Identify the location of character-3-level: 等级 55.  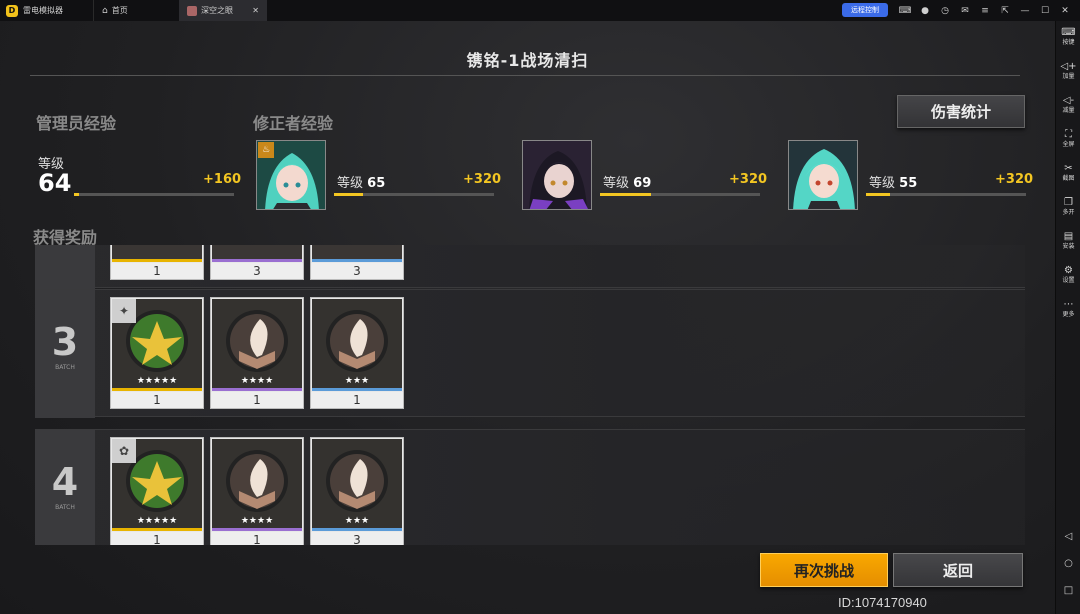
(893, 181).